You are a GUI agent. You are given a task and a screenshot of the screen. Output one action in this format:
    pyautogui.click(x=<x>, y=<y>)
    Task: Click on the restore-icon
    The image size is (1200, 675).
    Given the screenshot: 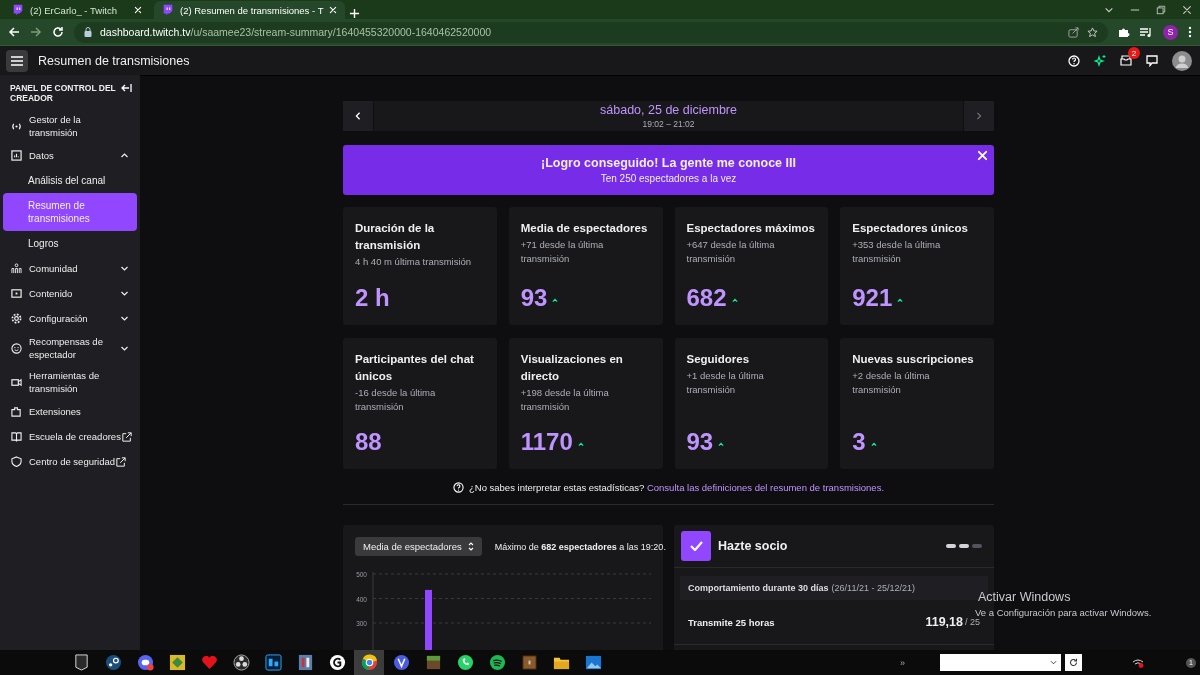 What is the action you would take?
    pyautogui.click(x=1161, y=9)
    